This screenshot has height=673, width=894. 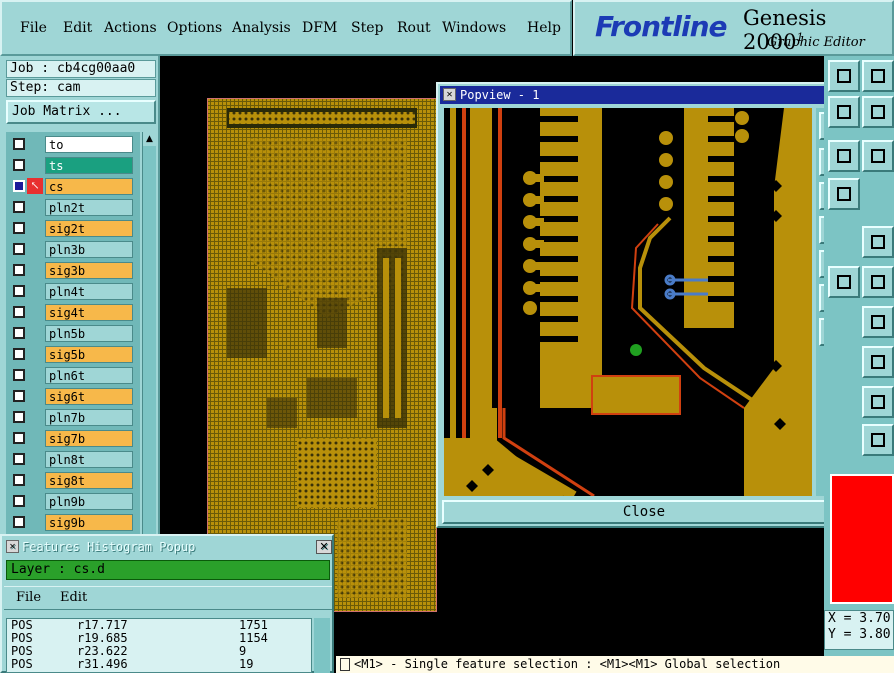 I want to click on pointer-tool-button, so click(x=878, y=440).